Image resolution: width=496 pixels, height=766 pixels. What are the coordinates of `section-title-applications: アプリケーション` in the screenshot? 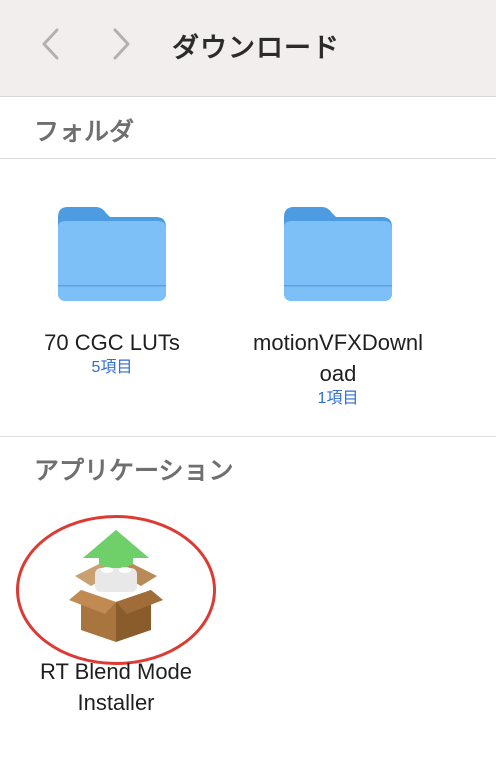 It's located at (134, 470).